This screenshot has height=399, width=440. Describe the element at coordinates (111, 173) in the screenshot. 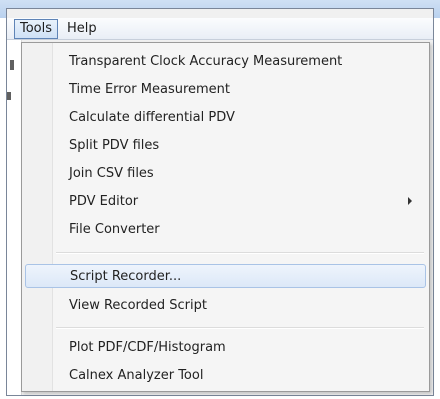

I see `menu-item-label: Join CSV files` at that location.